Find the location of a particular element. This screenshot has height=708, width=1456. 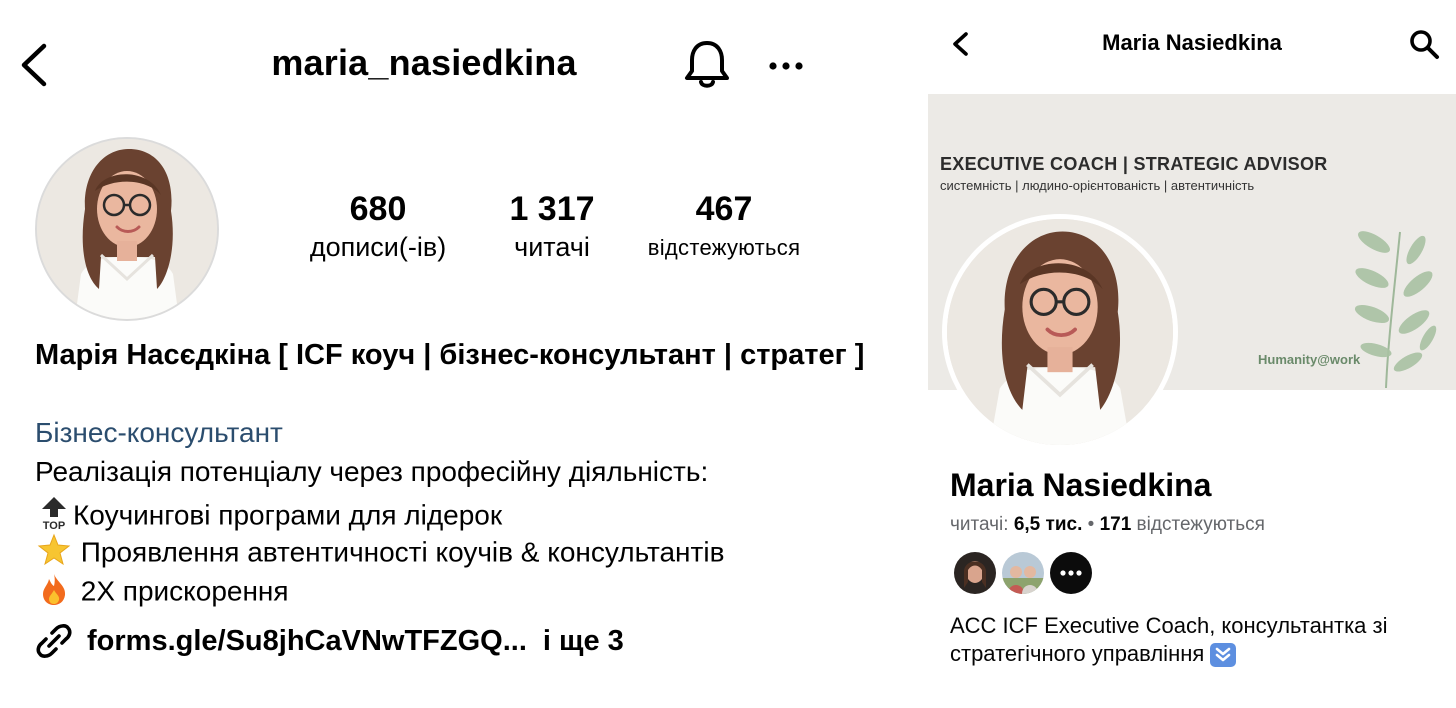

followers-count: 6,5 тис. is located at coordinates (1048, 524).